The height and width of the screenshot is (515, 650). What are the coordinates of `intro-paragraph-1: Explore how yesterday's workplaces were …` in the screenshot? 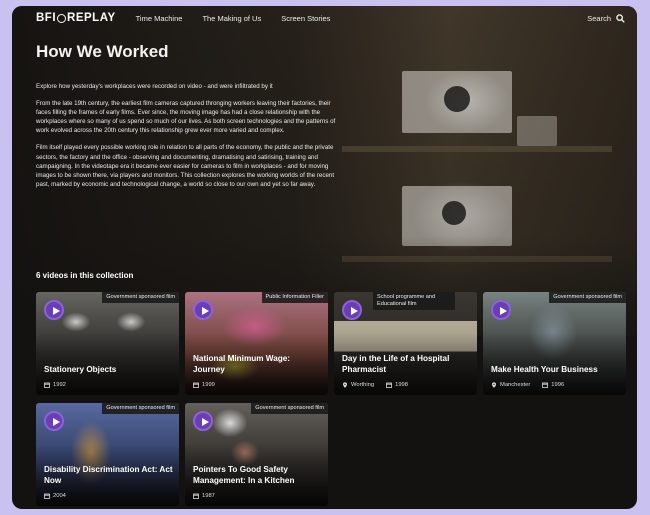 It's located at (154, 86).